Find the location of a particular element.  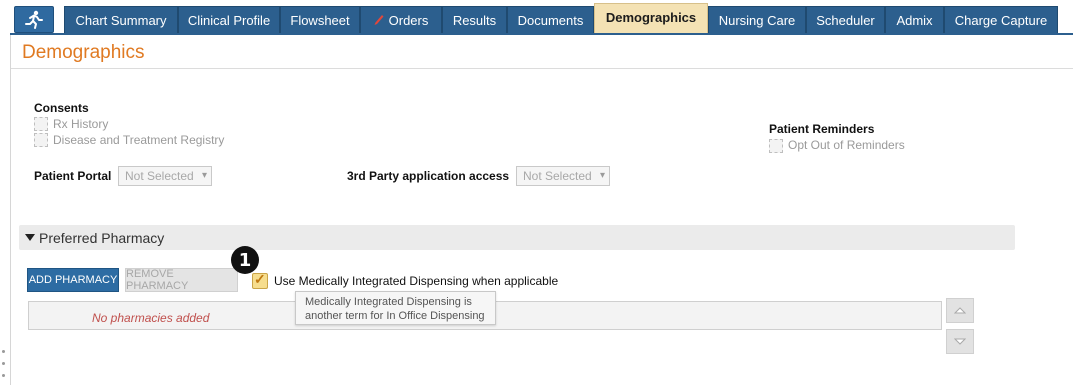

tab-demographics: Demographics is located at coordinates (651, 18).